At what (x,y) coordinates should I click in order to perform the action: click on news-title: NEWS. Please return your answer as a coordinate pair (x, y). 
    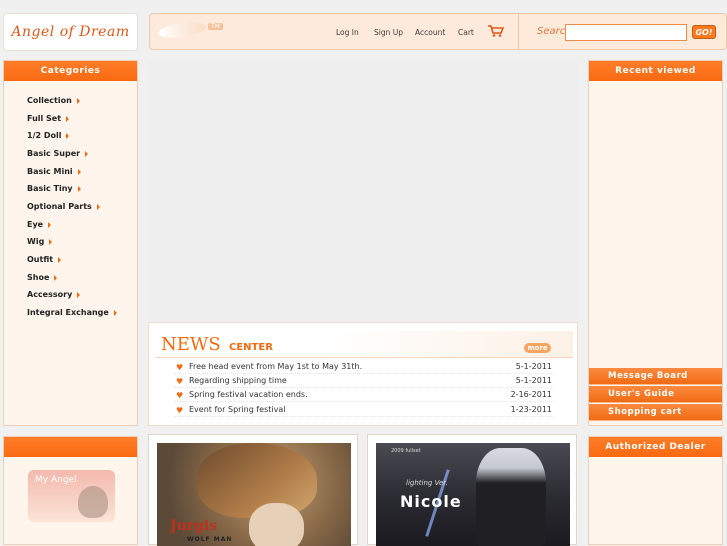
    Looking at the image, I should click on (191, 344).